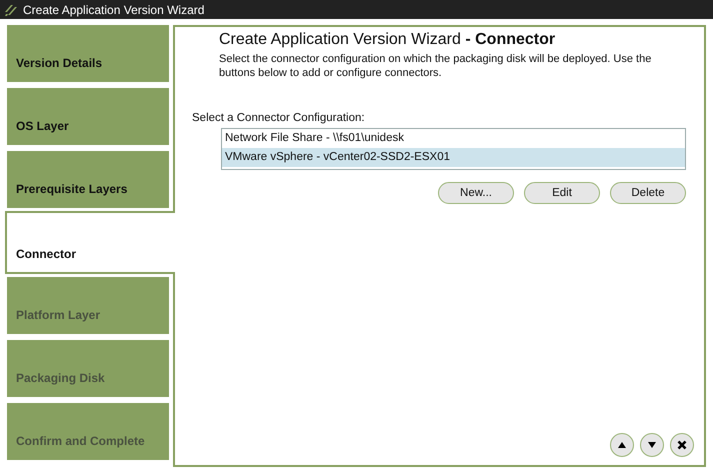  Describe the element at coordinates (88, 53) in the screenshot. I see `wizard-step: Version Details` at that location.